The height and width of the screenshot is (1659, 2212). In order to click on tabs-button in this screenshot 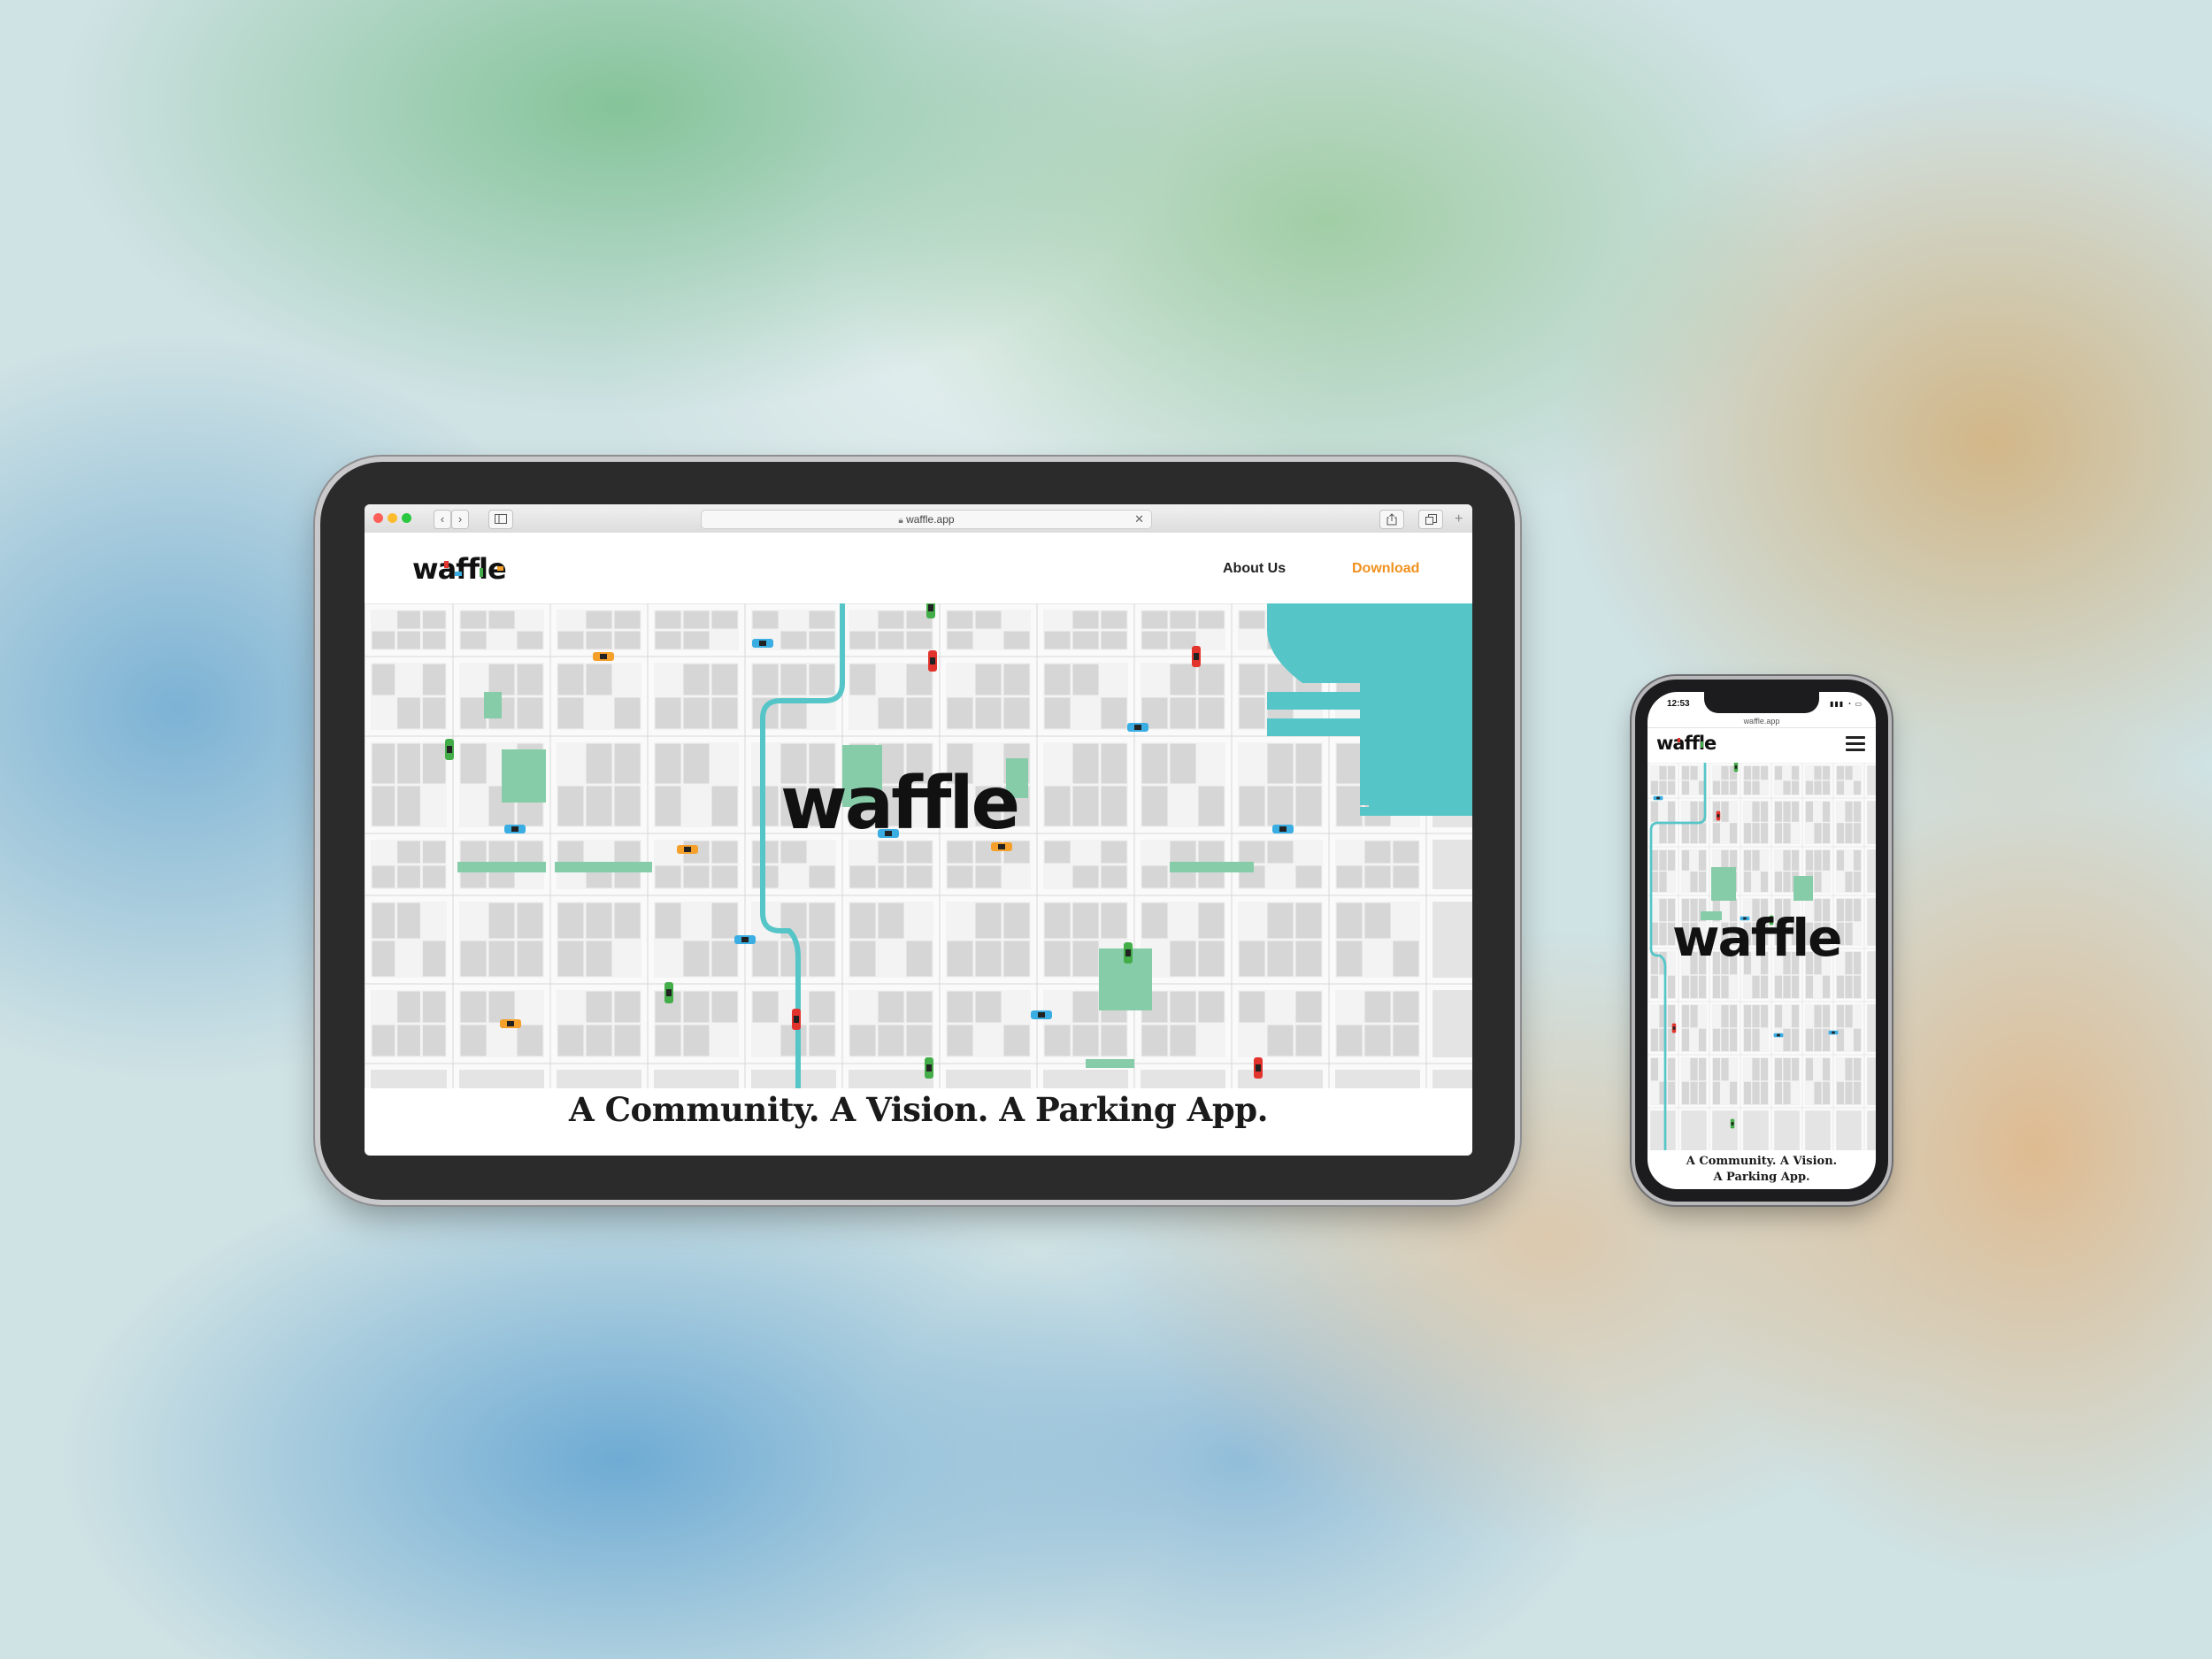, I will do `click(1431, 520)`.